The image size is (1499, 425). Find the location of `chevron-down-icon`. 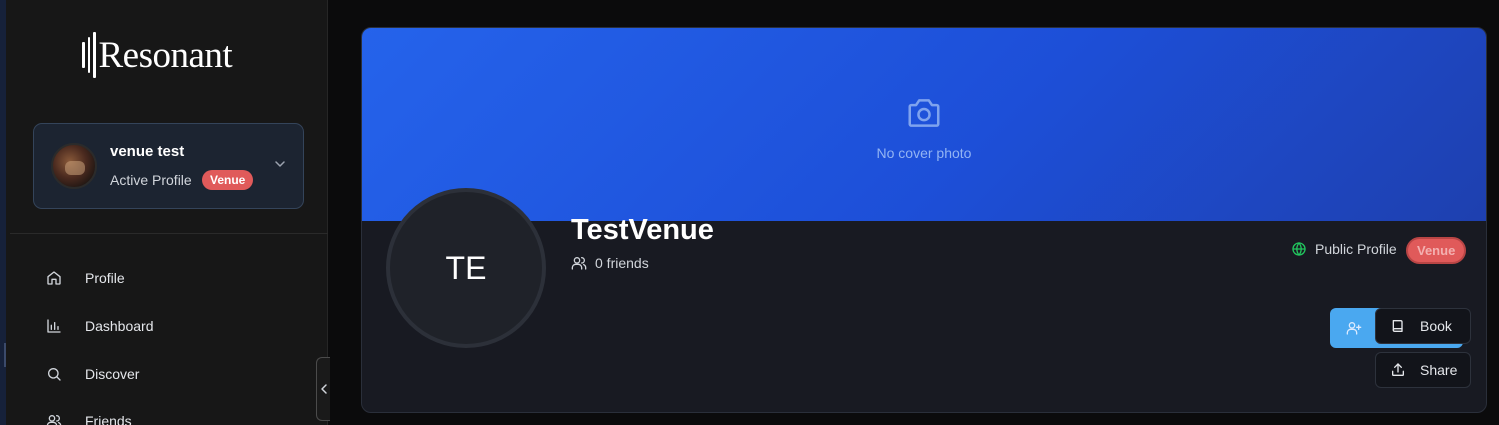

chevron-down-icon is located at coordinates (280, 164).